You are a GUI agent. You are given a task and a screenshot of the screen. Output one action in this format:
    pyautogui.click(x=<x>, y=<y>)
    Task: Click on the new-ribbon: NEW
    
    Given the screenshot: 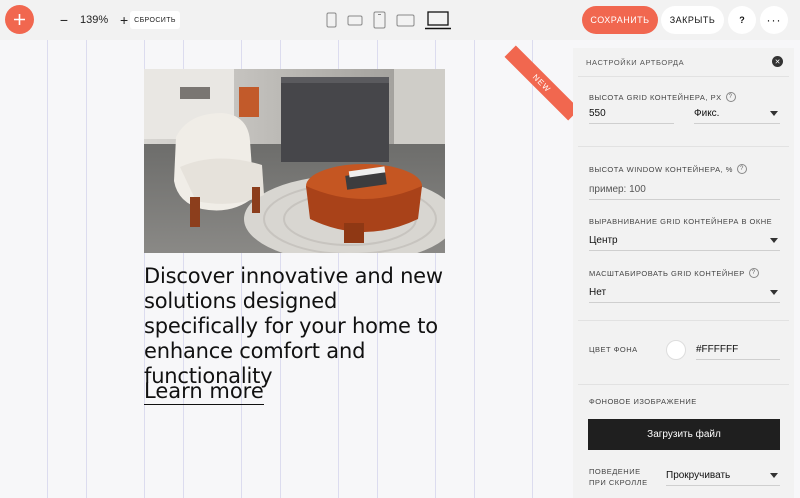 What is the action you would take?
    pyautogui.click(x=542, y=83)
    